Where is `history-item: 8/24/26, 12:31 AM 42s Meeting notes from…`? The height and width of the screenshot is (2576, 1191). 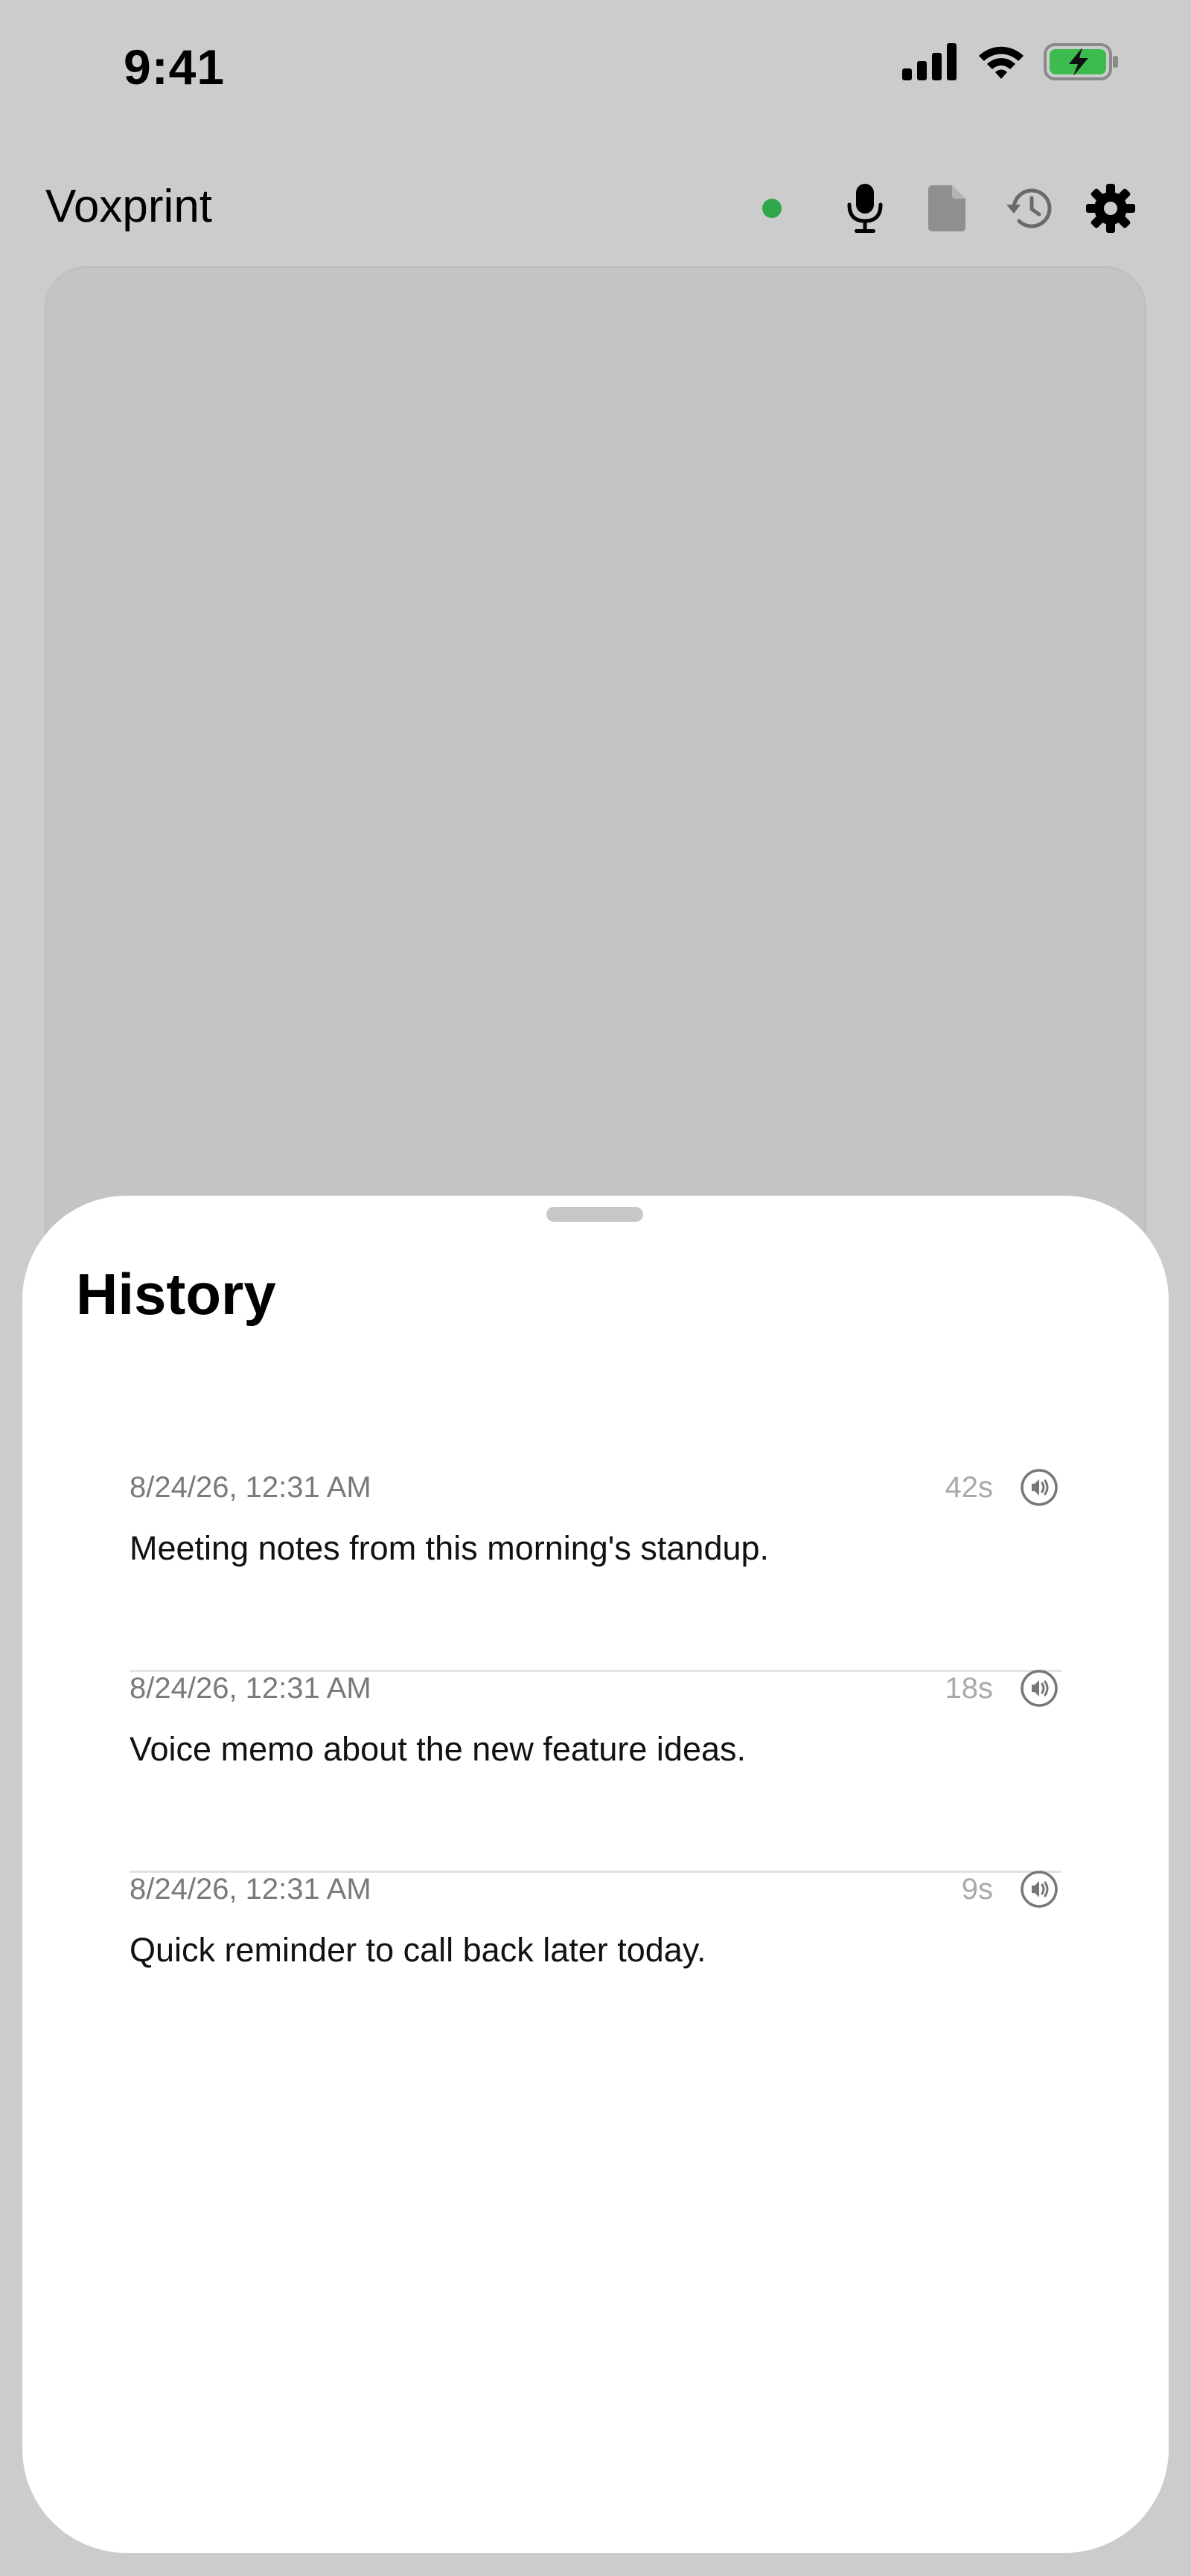 history-item: 8/24/26, 12:31 AM 42s Meeting notes from… is located at coordinates (595, 1570).